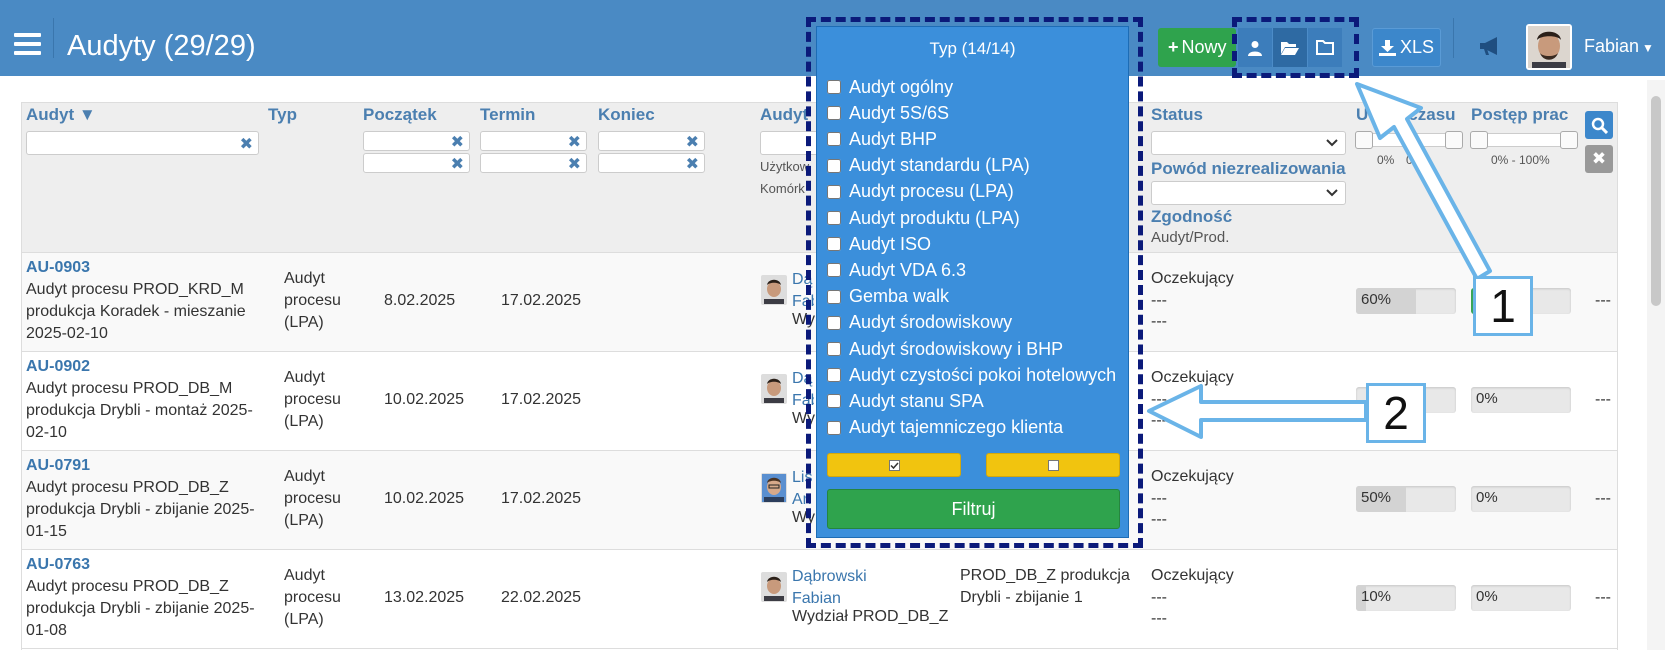 The height and width of the screenshot is (650, 1665). What do you see at coordinates (1396, 413) in the screenshot?
I see `callout-number-2: 2` at bounding box center [1396, 413].